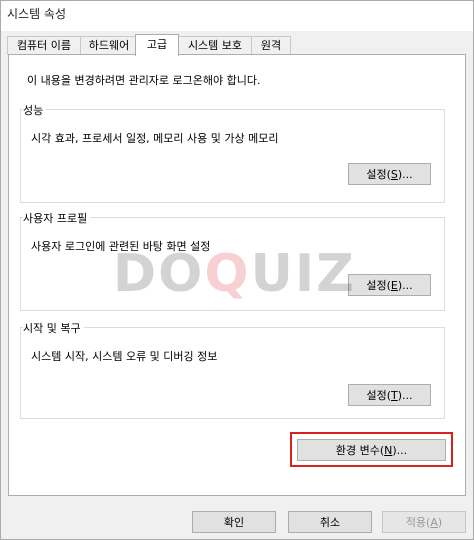  I want to click on user-profiles-settings-prefix: 설정(, so click(378, 285).